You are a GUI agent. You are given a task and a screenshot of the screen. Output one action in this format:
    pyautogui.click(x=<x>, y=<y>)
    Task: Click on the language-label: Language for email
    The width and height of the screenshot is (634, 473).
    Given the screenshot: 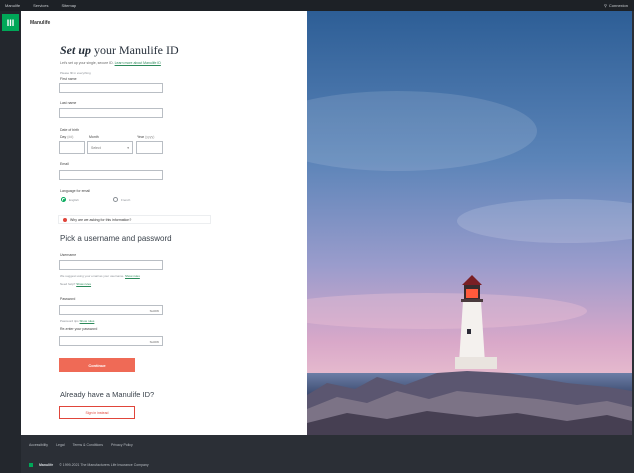 What is the action you would take?
    pyautogui.click(x=75, y=191)
    